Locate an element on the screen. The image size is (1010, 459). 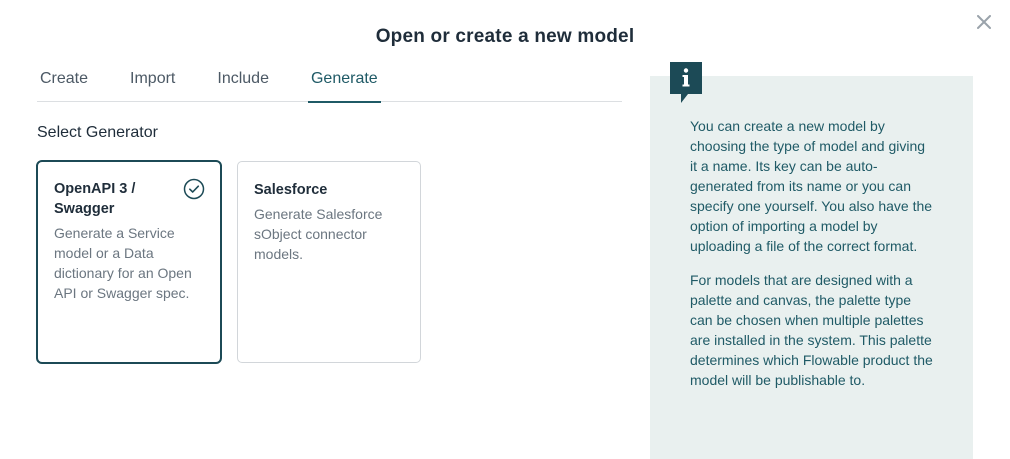
info-icon is located at coordinates (686, 83).